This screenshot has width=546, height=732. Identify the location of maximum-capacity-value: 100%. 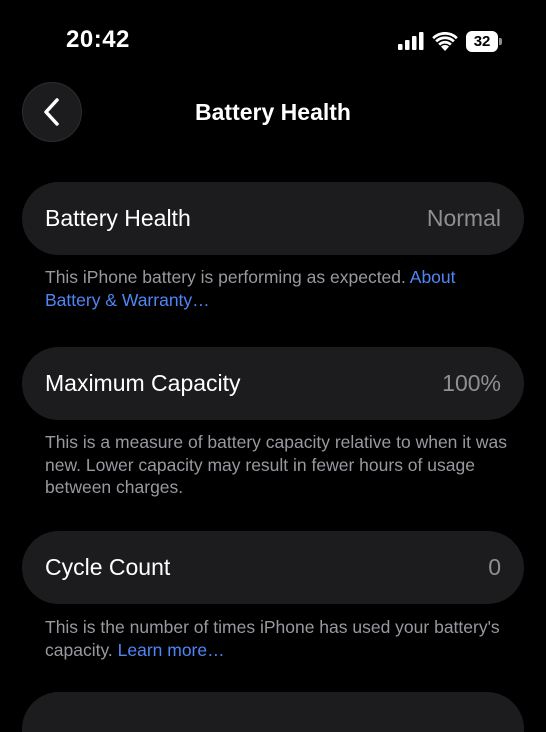
(471, 383).